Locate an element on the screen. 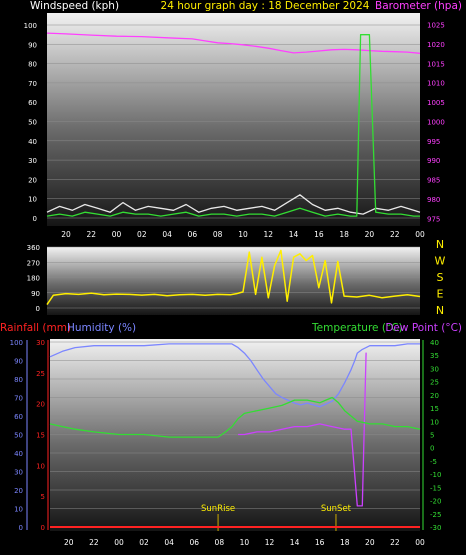  humidity-tick-label: 90 is located at coordinates (18, 362).